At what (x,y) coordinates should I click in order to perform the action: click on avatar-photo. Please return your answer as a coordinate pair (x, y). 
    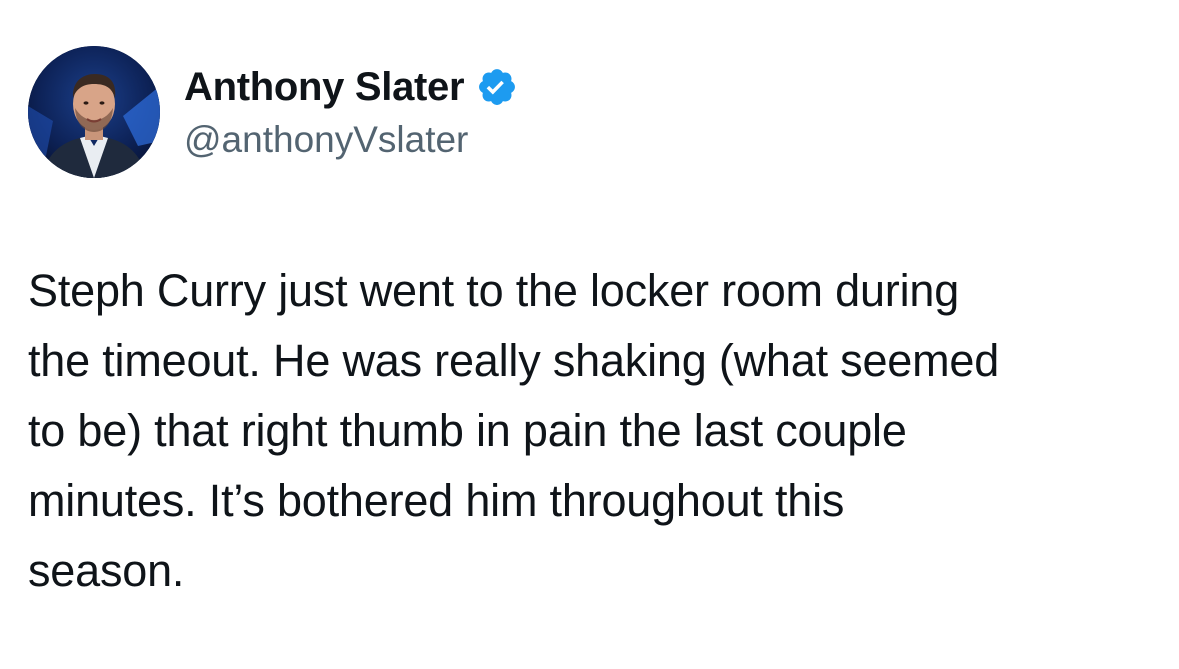
    Looking at the image, I should click on (94, 112).